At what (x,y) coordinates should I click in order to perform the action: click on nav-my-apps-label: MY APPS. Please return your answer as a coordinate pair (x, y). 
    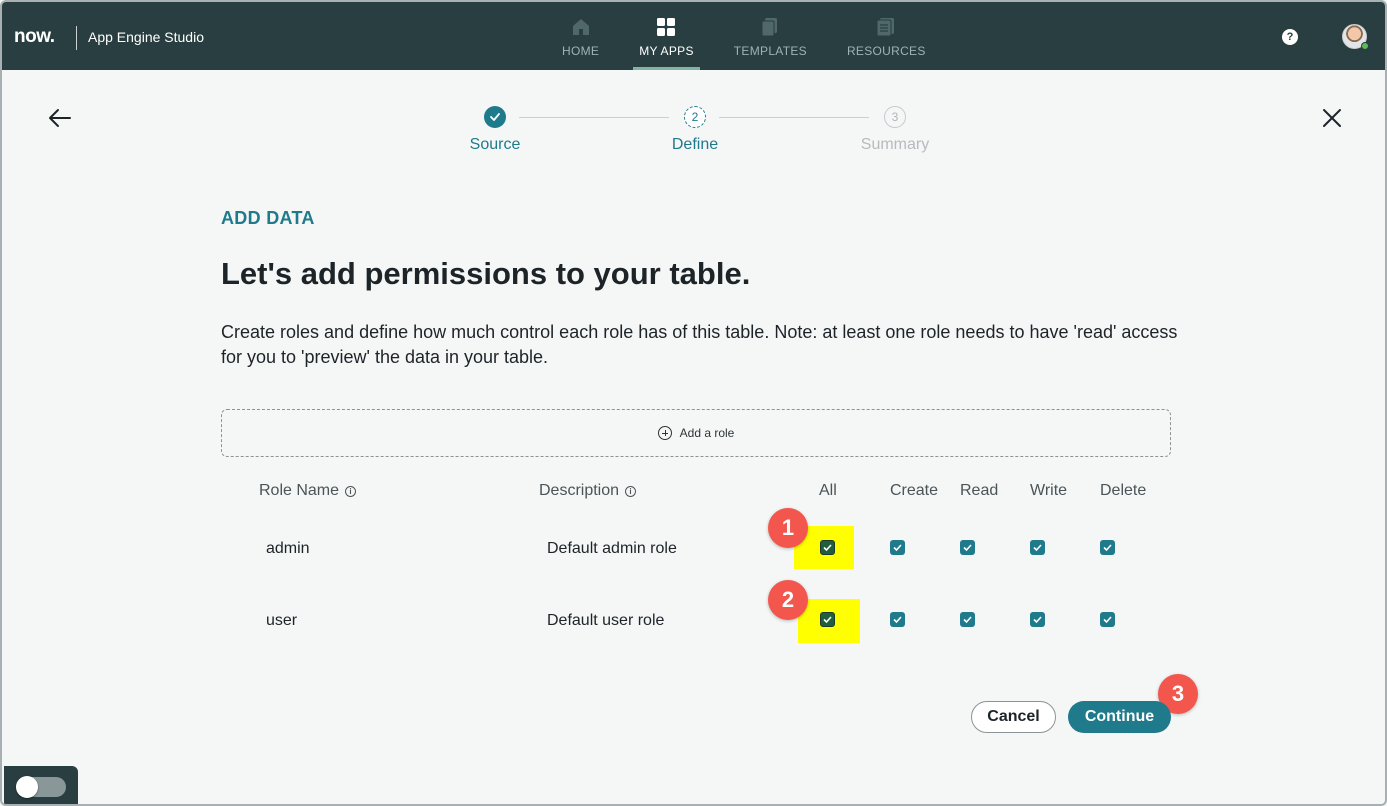
    Looking at the image, I should click on (666, 51).